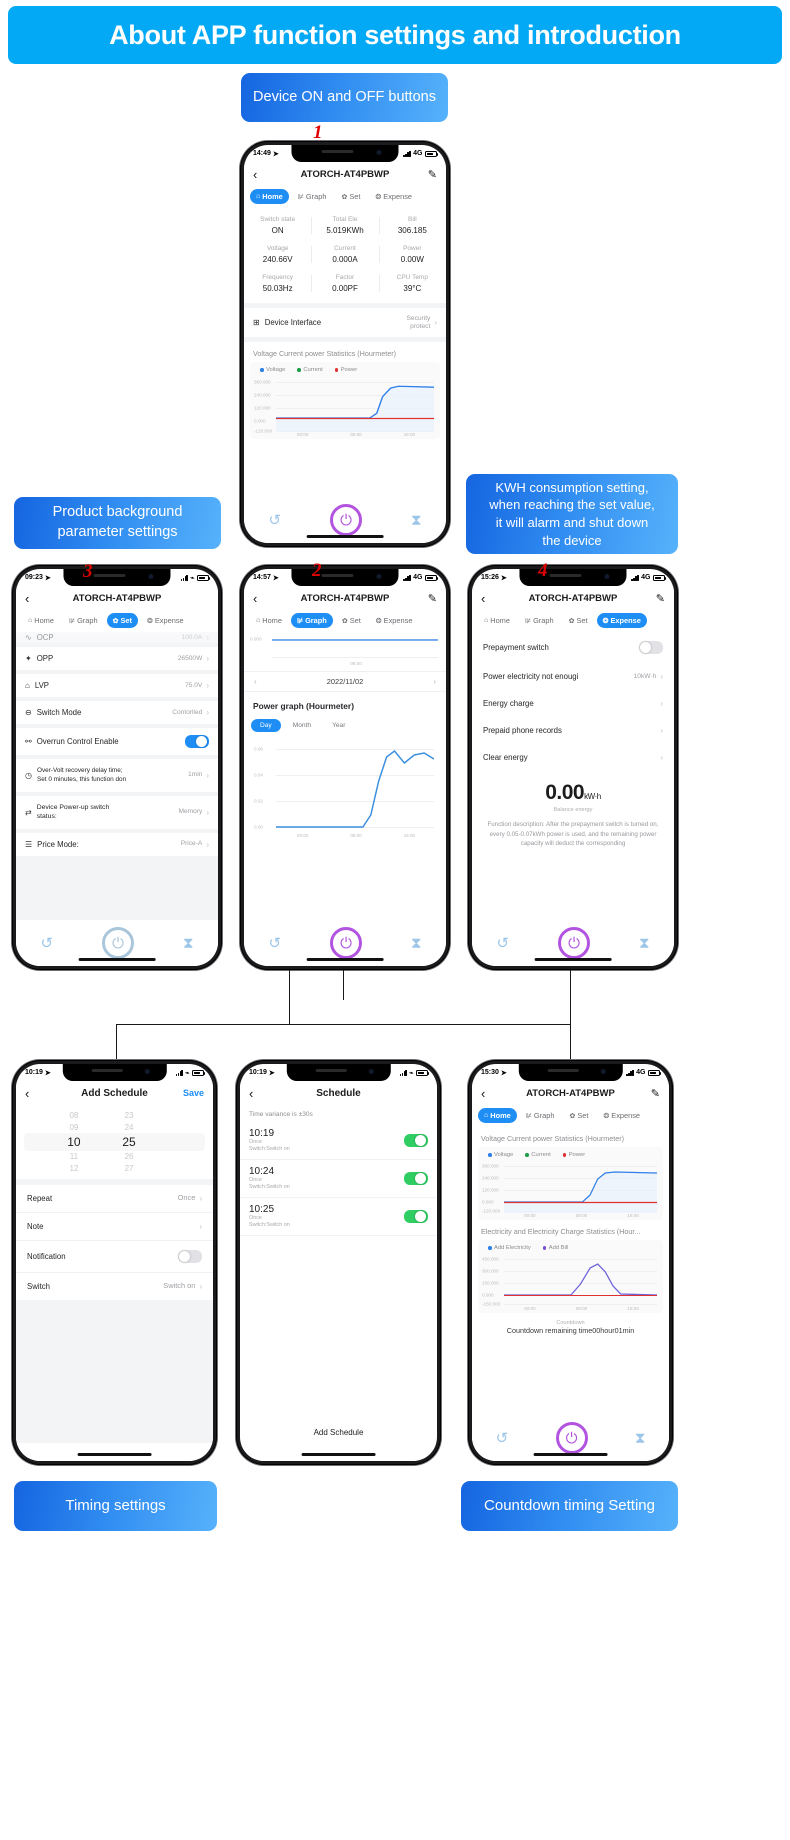 Image resolution: width=790 pixels, height=1840 pixels. I want to click on hour-selected: 10, so click(73, 1142).